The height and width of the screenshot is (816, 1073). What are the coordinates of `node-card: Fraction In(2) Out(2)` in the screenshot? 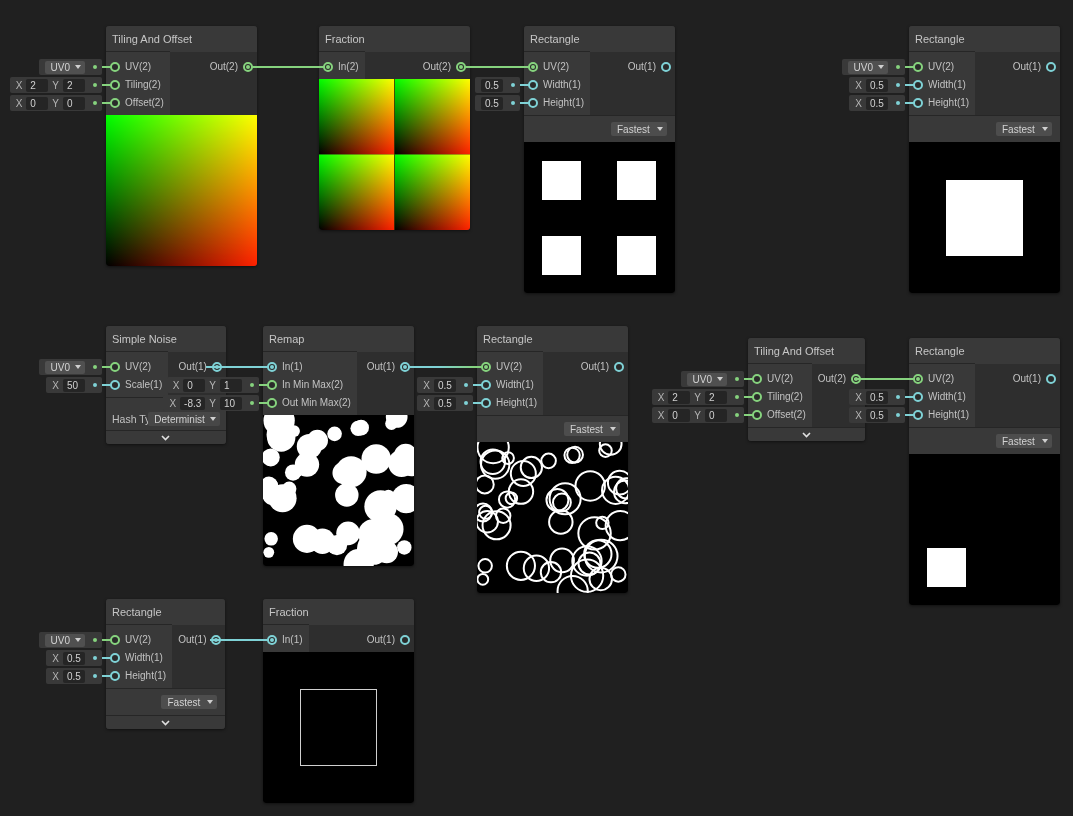 It's located at (394, 128).